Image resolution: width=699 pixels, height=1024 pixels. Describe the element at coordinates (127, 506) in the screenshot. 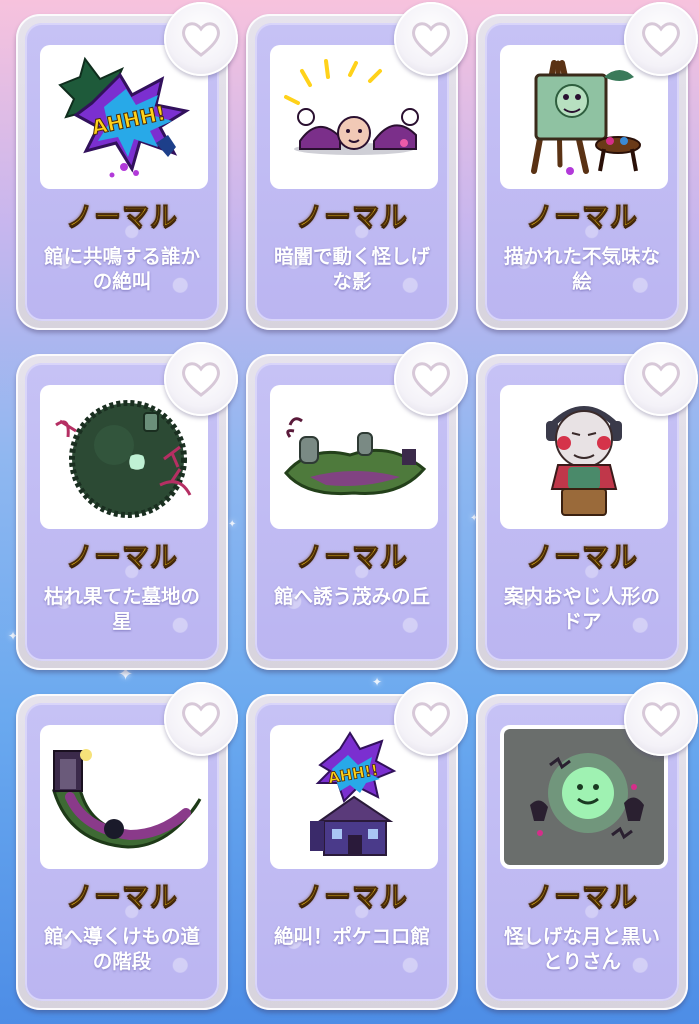

I see `item-card: ノーマル 枯れ果てた墓地の星` at that location.